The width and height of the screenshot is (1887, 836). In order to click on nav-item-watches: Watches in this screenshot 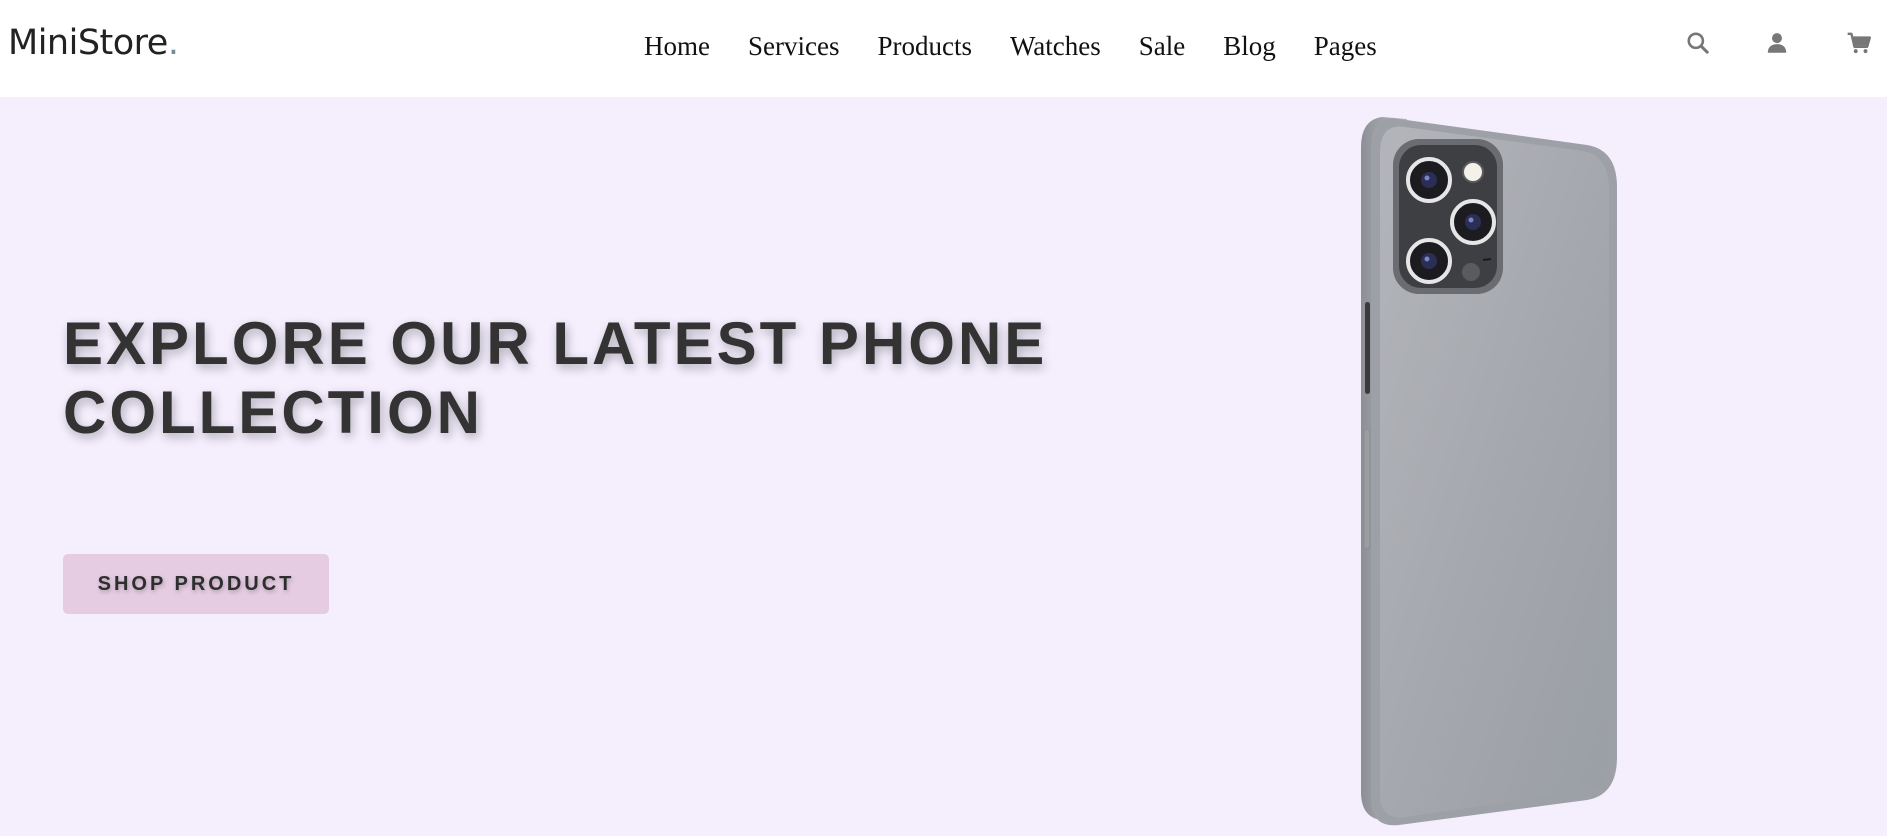, I will do `click(1055, 46)`.